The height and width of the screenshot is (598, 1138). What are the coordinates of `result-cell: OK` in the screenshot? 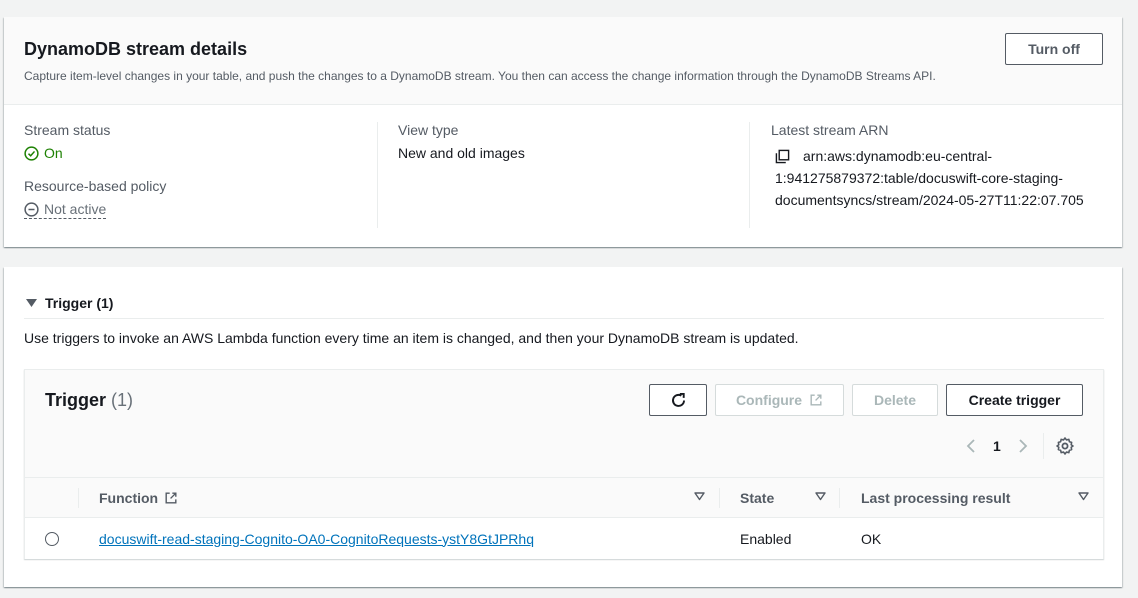 It's located at (871, 538).